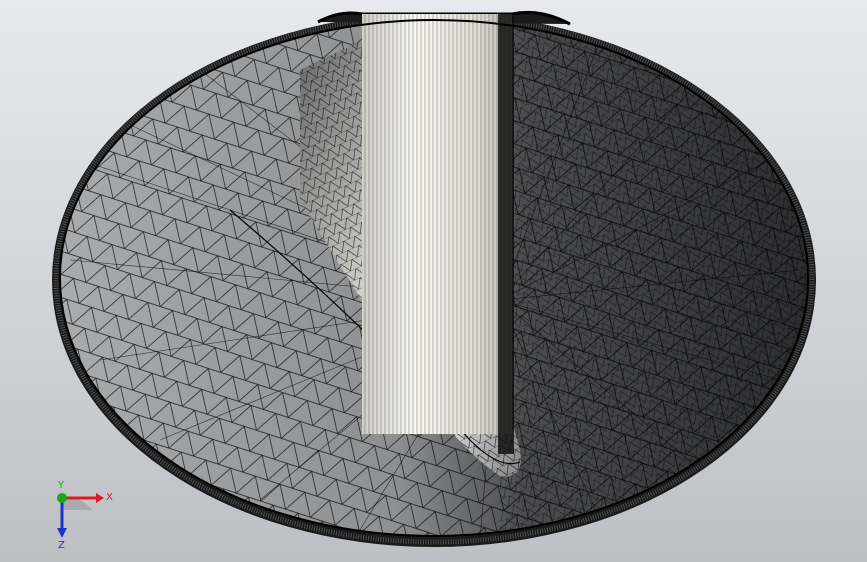  I want to click on orientation-triad: X Y Z, so click(85, 510).